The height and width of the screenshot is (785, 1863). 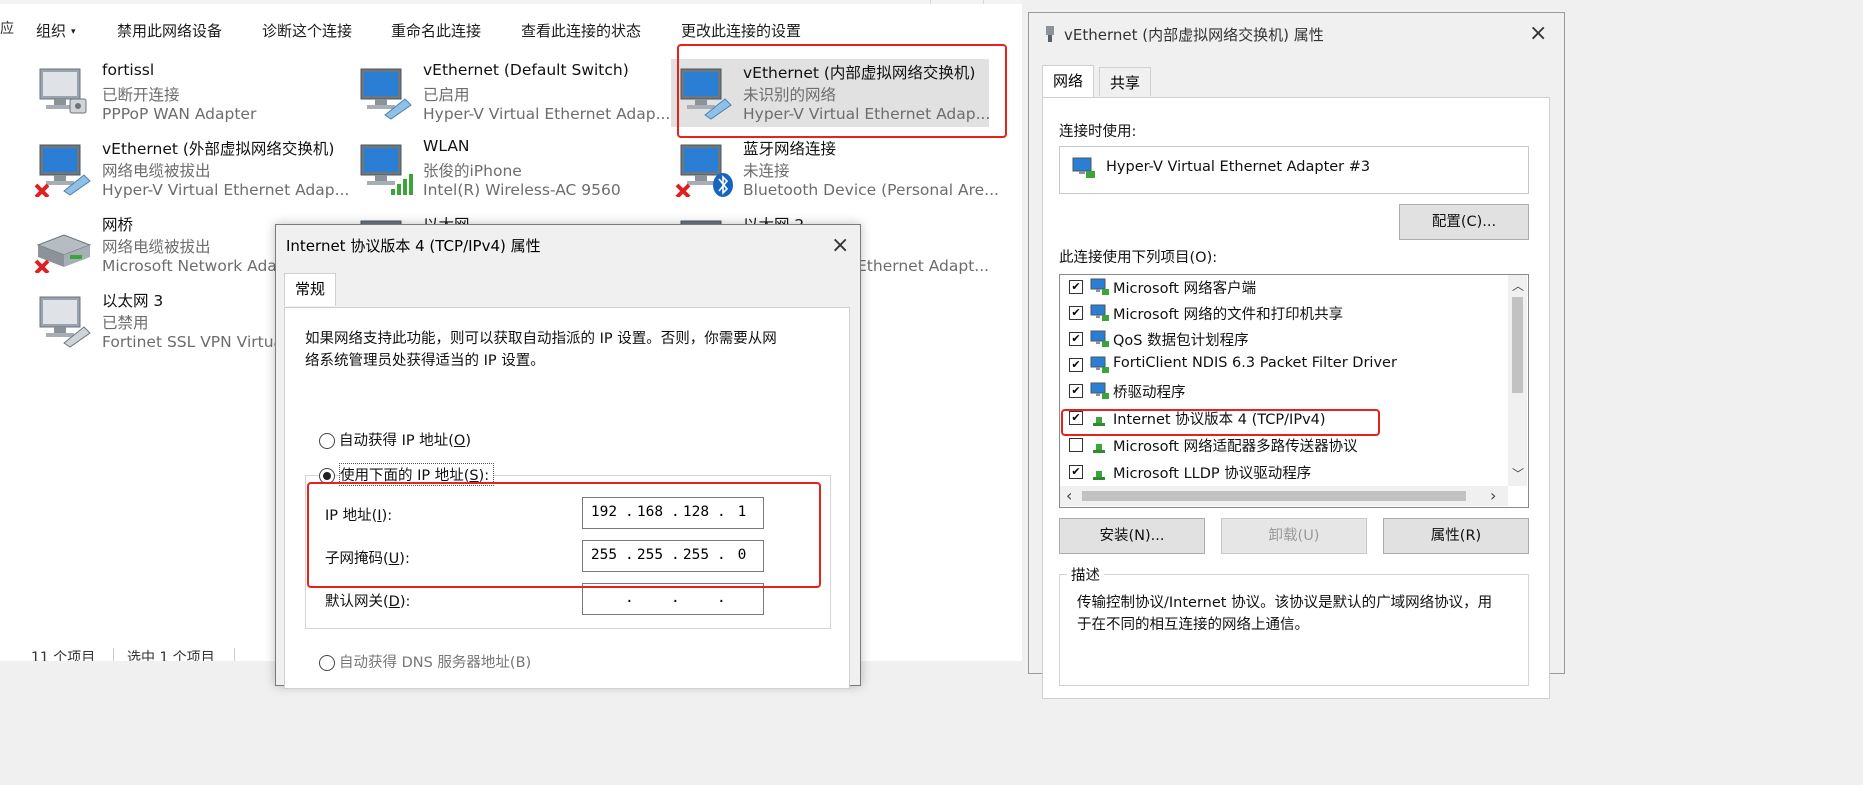 What do you see at coordinates (673, 556) in the screenshot?
I see `subnet-mask-input: 255 . 255 . 255 . 0` at bounding box center [673, 556].